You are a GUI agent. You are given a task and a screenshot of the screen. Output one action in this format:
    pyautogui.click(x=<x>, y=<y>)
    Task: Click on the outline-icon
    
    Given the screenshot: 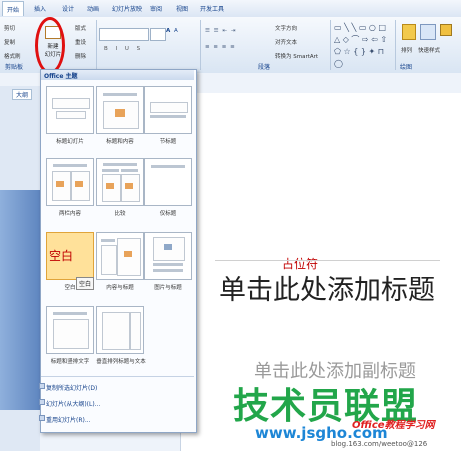 What is the action you would take?
    pyautogui.click(x=42, y=402)
    